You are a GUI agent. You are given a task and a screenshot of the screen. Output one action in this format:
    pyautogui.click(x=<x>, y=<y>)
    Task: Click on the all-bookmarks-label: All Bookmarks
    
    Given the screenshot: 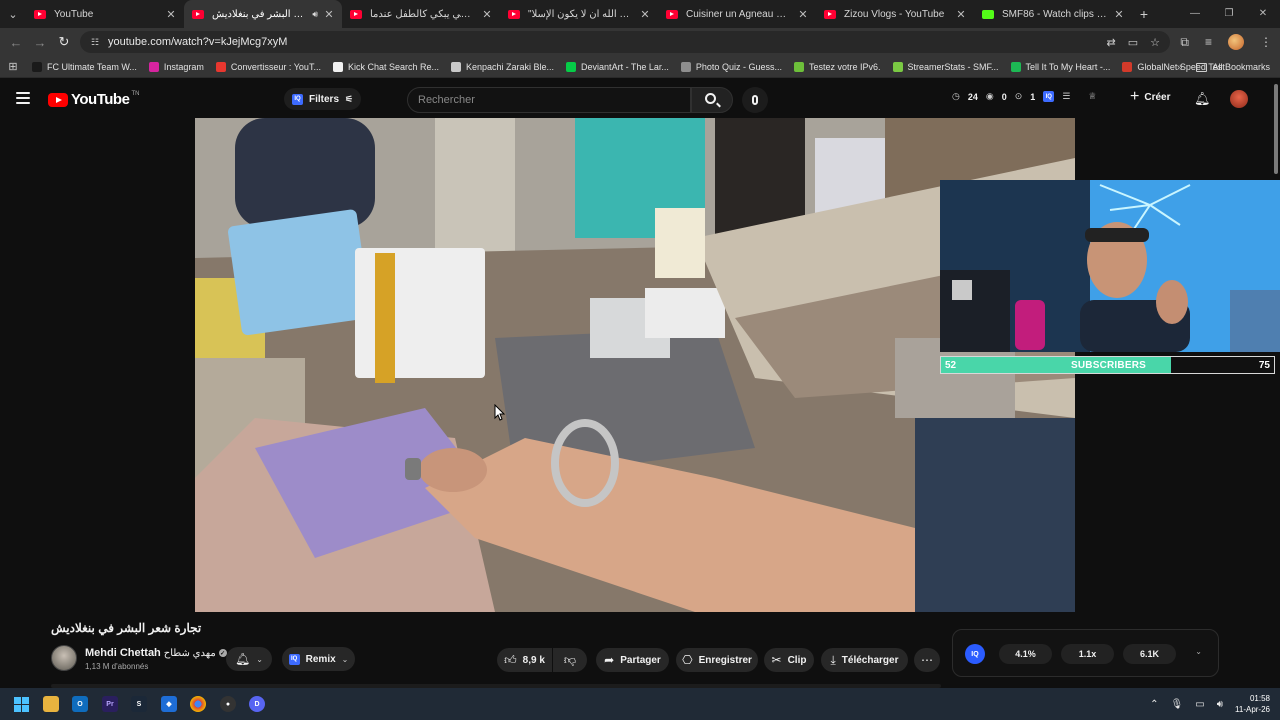 What is the action you would take?
    pyautogui.click(x=1241, y=67)
    